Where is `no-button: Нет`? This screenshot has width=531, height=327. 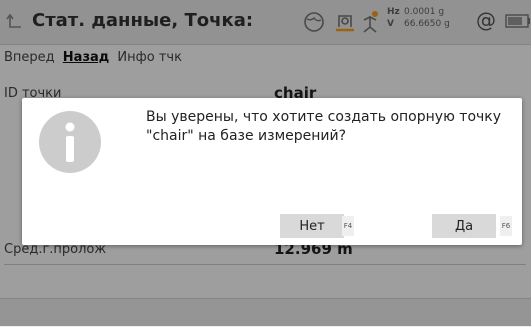 no-button: Нет is located at coordinates (312, 226).